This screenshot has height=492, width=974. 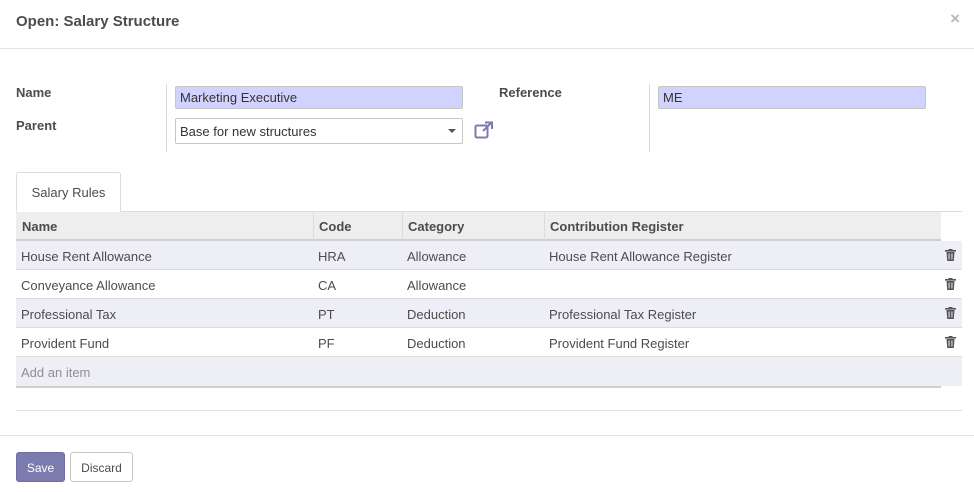 What do you see at coordinates (332, 256) in the screenshot?
I see `cell-code: HRA` at bounding box center [332, 256].